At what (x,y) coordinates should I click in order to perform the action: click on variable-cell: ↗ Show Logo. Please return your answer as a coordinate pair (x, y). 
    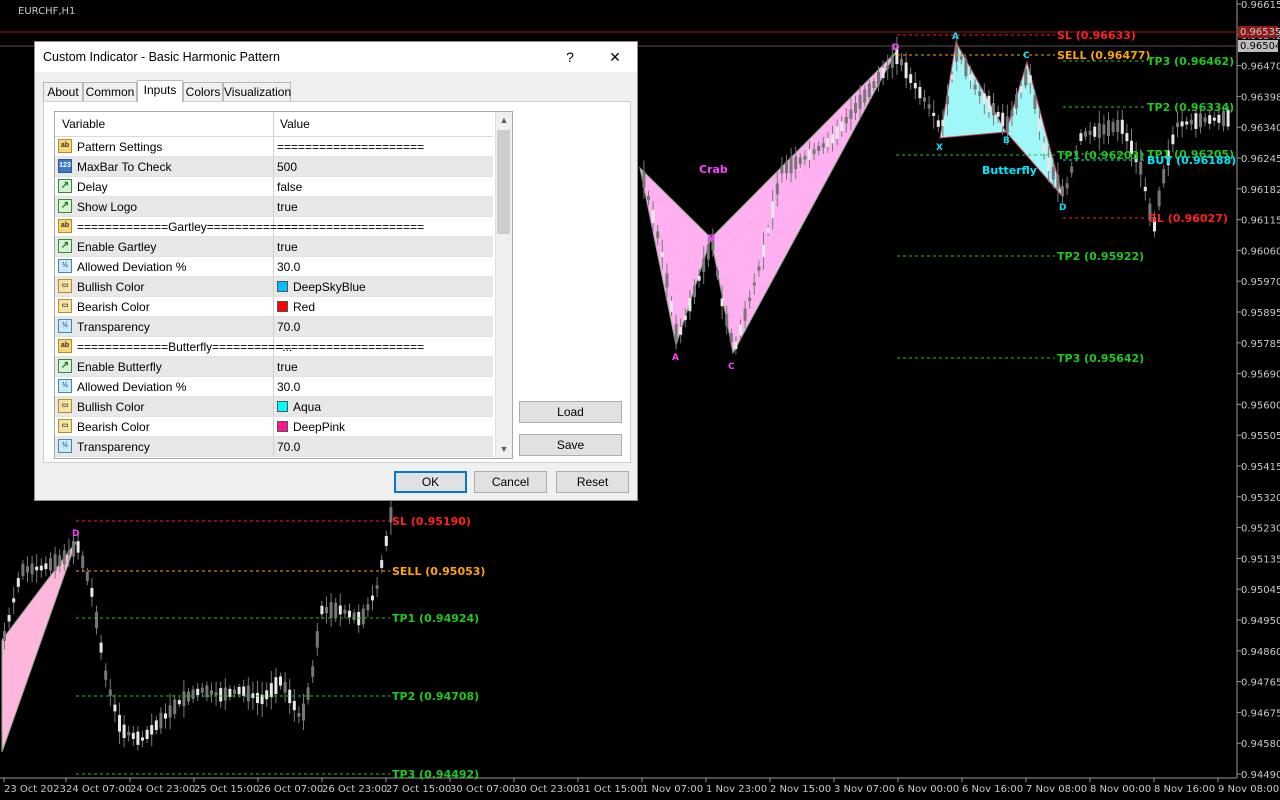
    Looking at the image, I should click on (164, 206).